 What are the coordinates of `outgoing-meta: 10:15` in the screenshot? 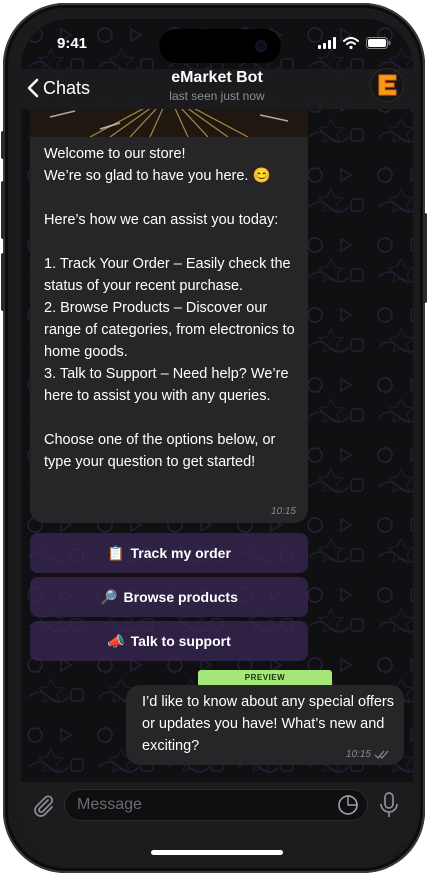 It's located at (368, 754).